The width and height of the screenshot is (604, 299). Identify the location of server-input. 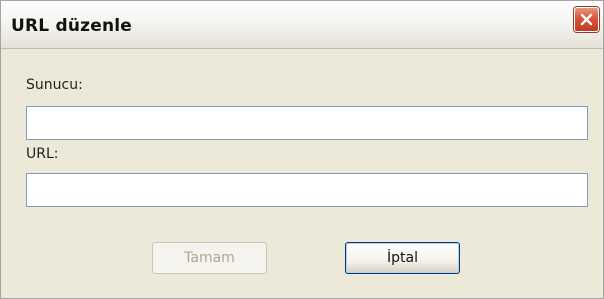
(307, 123).